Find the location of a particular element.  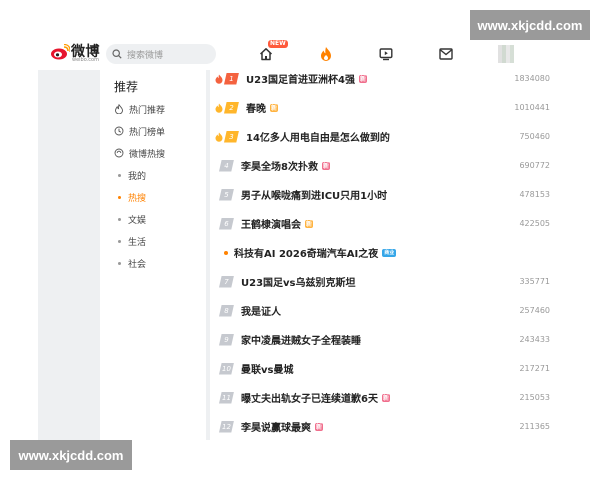

rank-badge: 10 is located at coordinates (226, 368).